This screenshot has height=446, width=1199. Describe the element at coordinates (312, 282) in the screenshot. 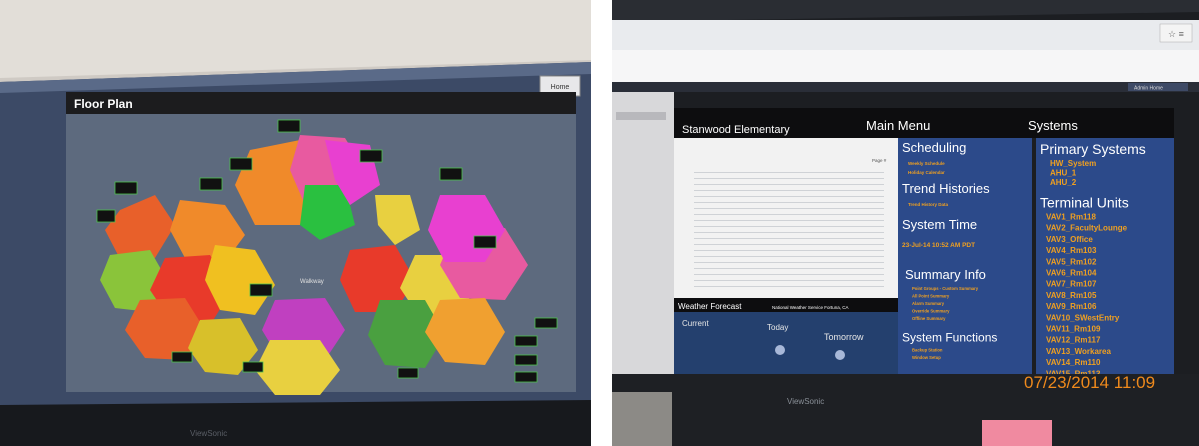

I see `walkway-label: Walkway` at that location.